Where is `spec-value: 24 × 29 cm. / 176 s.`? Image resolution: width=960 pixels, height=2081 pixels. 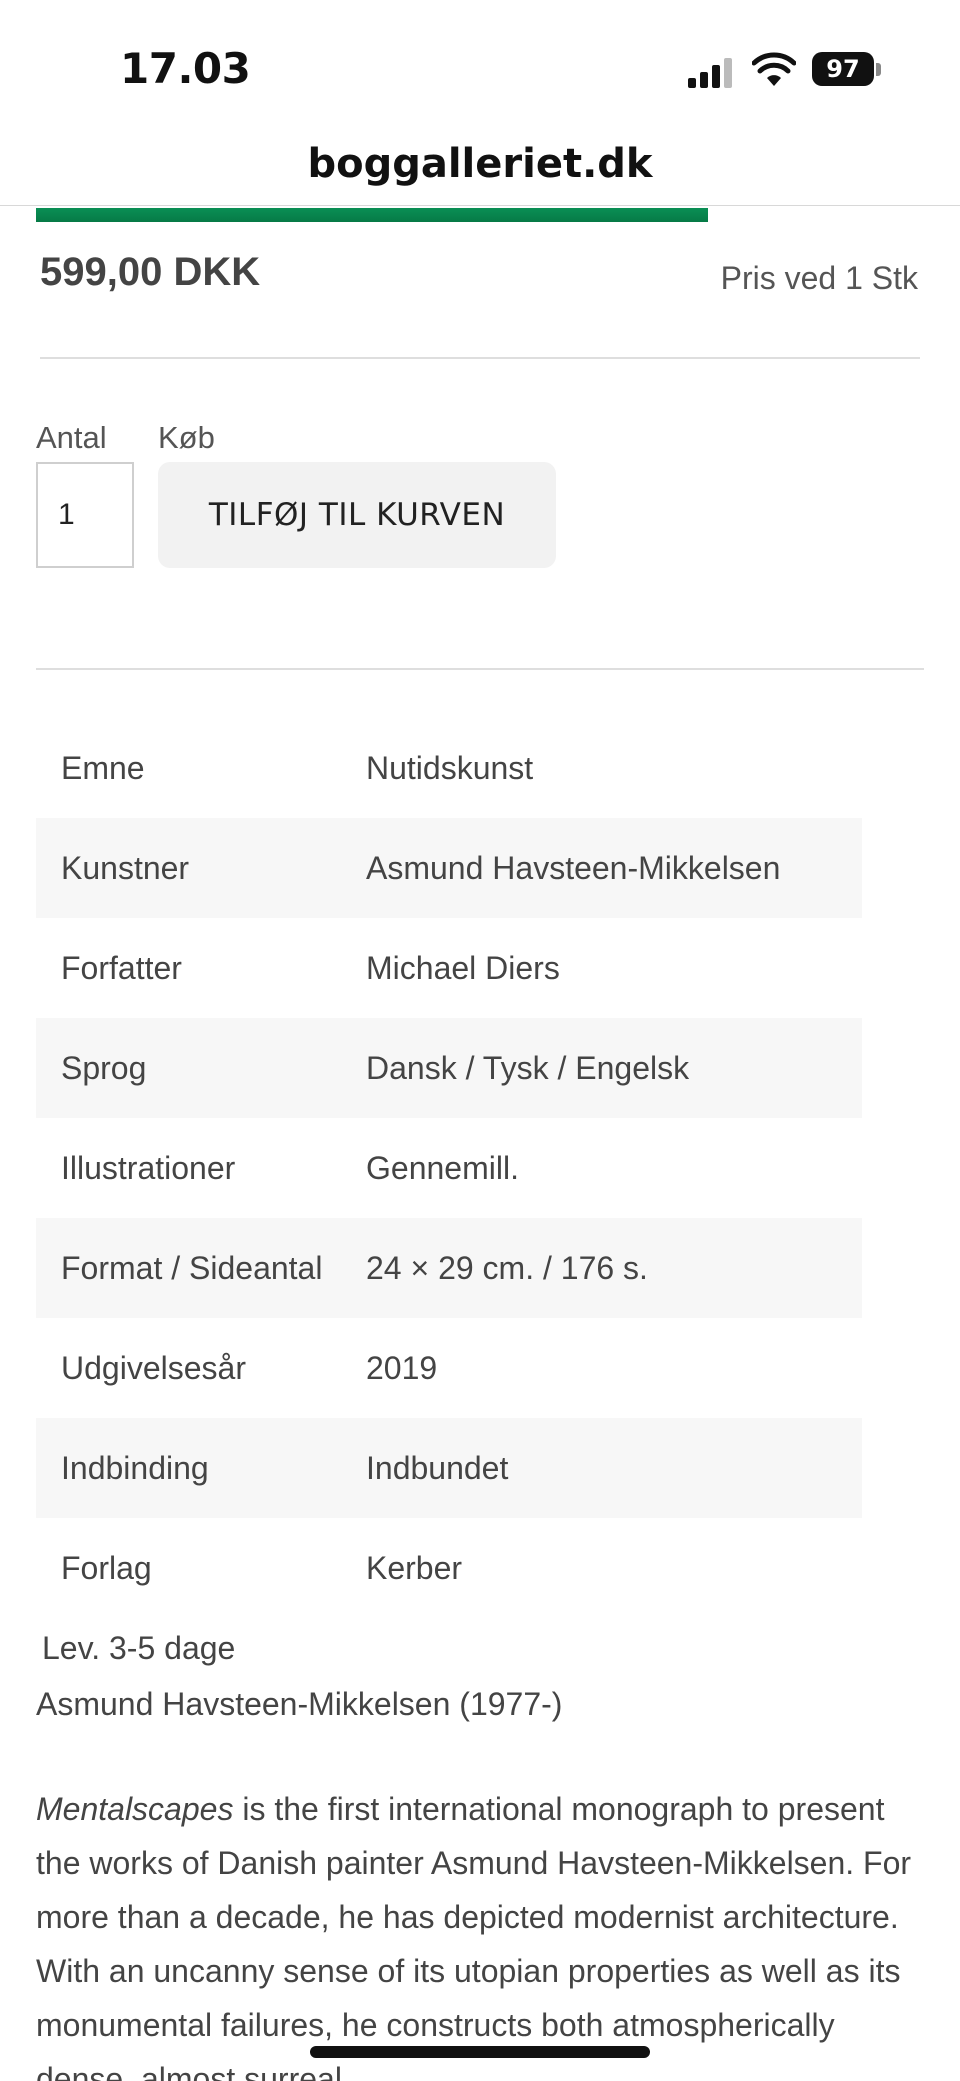
spec-value: 24 × 29 cm. / 176 s. is located at coordinates (507, 1267).